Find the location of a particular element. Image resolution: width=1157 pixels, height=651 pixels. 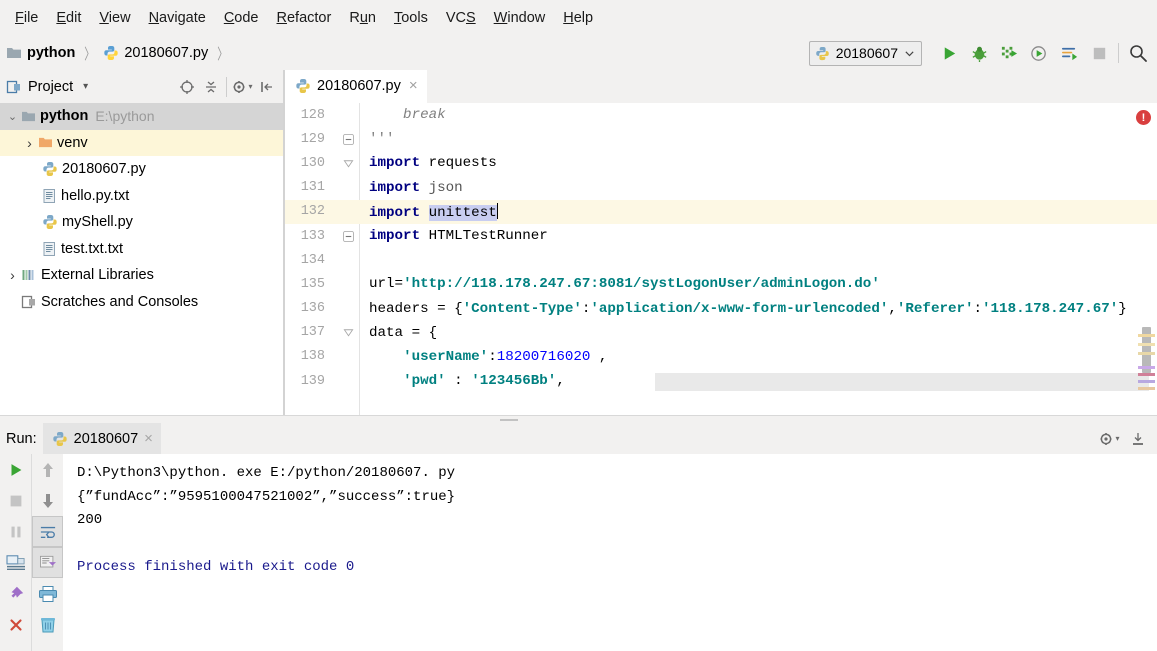

code-line-130: 130 import requests is located at coordinates (721, 163).